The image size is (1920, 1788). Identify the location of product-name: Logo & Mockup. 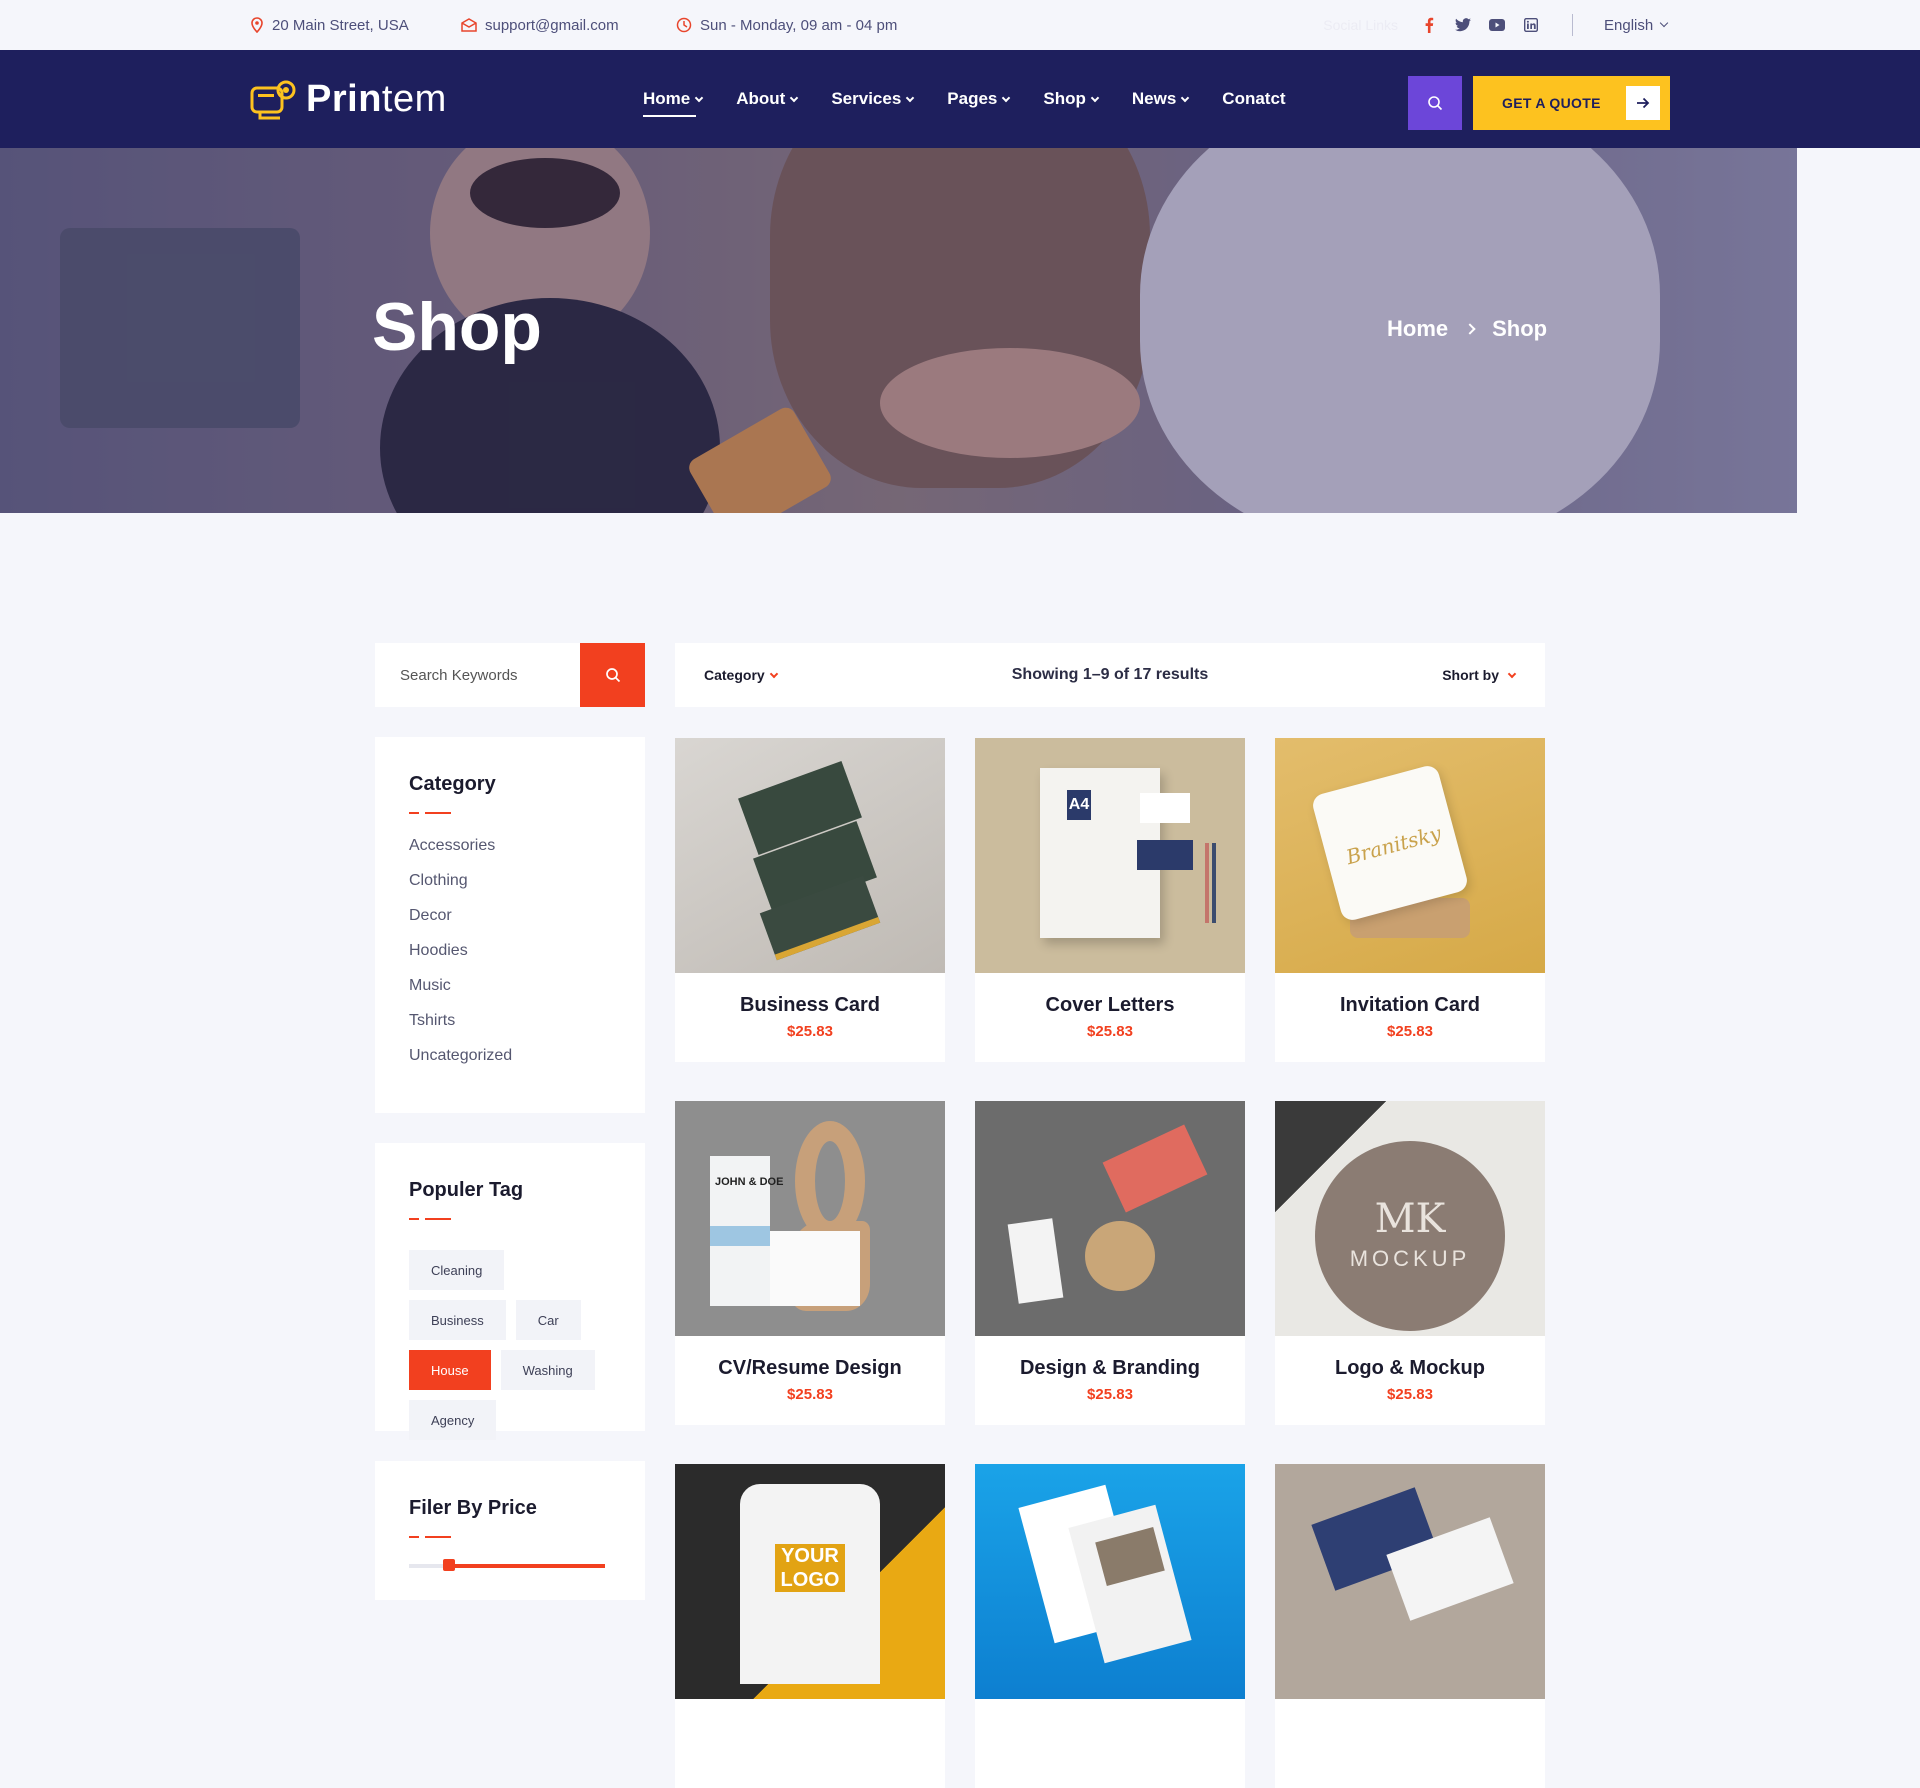
(1410, 1368).